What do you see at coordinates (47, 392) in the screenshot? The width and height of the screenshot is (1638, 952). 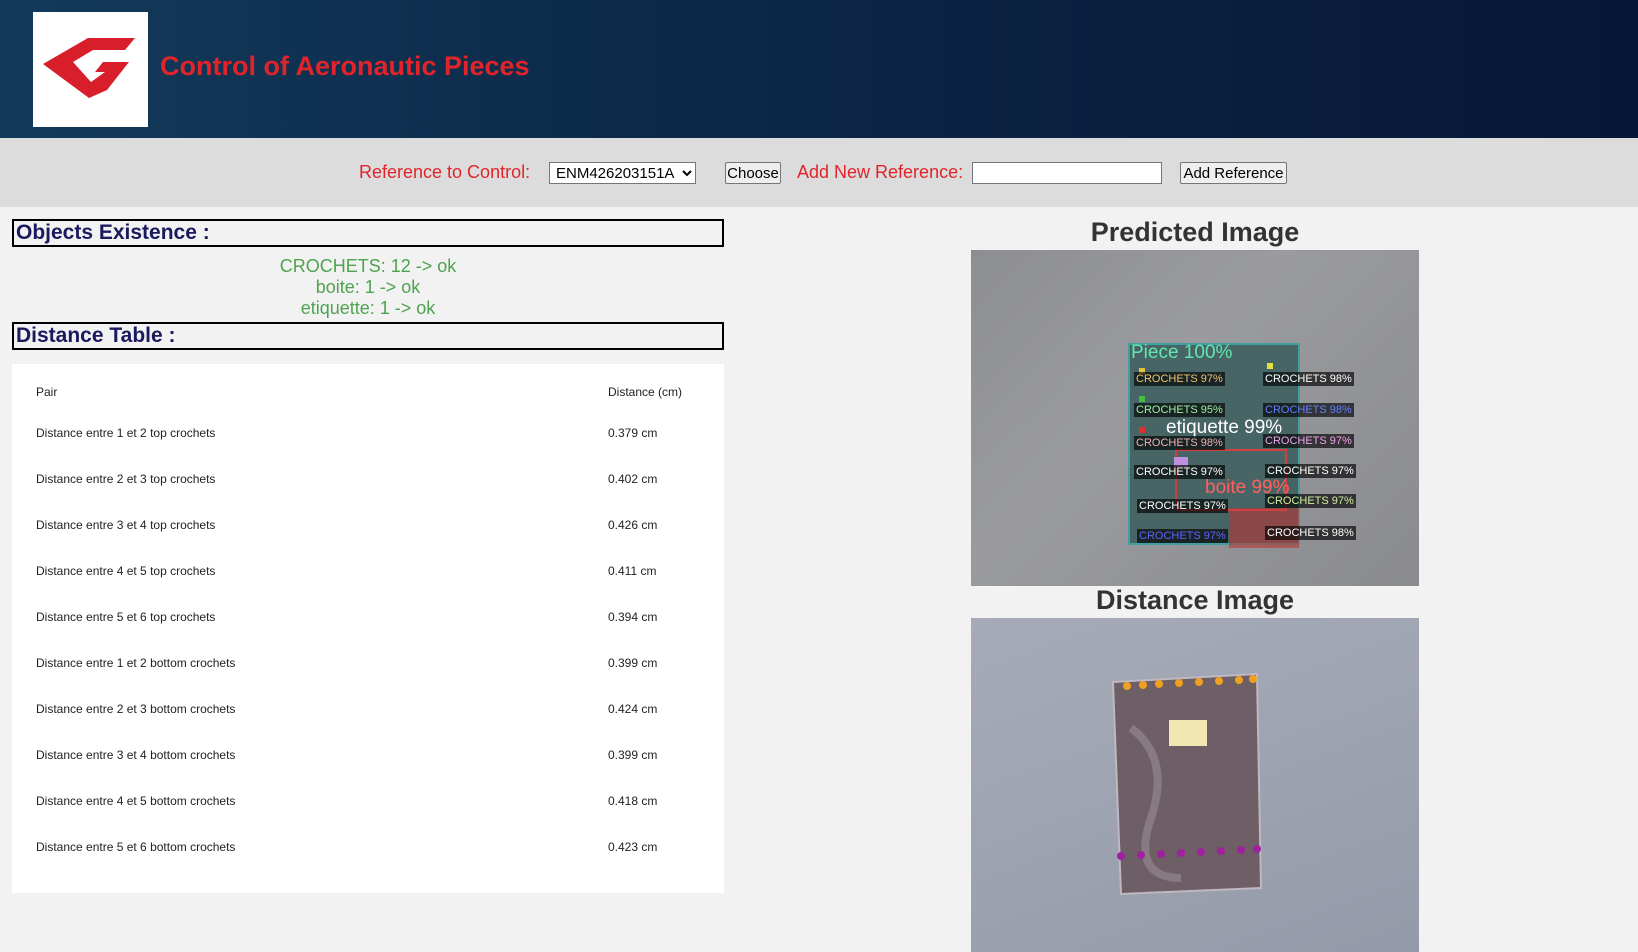 I see `column-header-pair: Pair` at bounding box center [47, 392].